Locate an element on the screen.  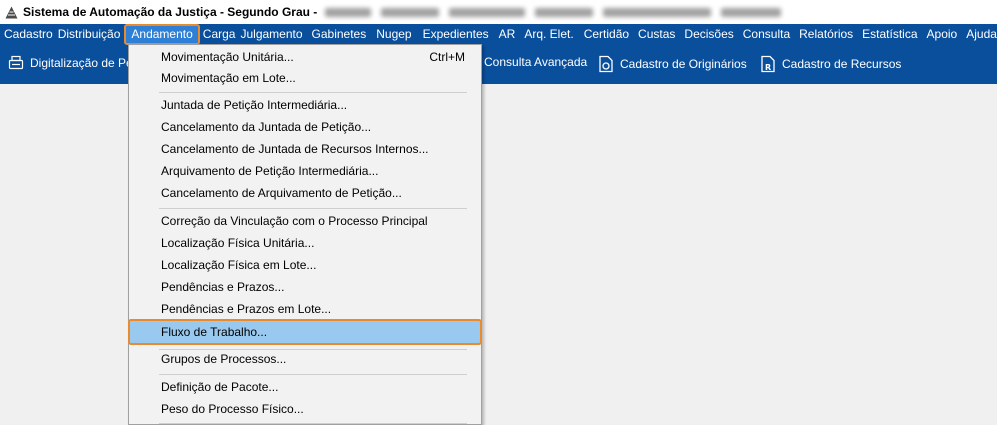
digitalizacao-label: Digitalização de Pe is located at coordinates (81, 62).